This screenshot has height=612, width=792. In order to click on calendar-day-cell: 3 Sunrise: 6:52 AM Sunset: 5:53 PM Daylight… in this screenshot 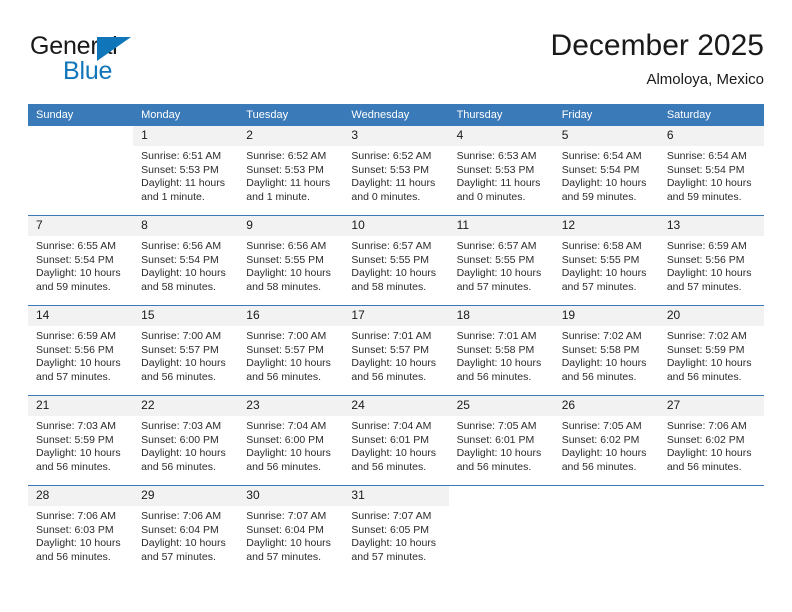, I will do `click(396, 171)`.